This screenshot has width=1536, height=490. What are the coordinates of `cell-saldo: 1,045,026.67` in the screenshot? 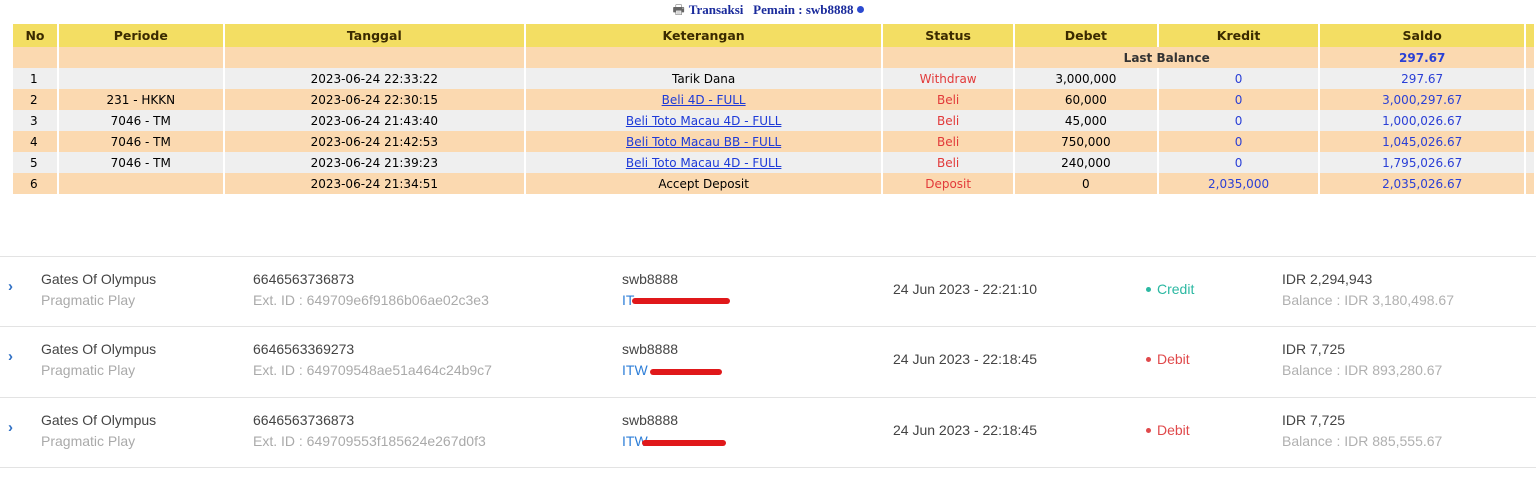 It's located at (1422, 141).